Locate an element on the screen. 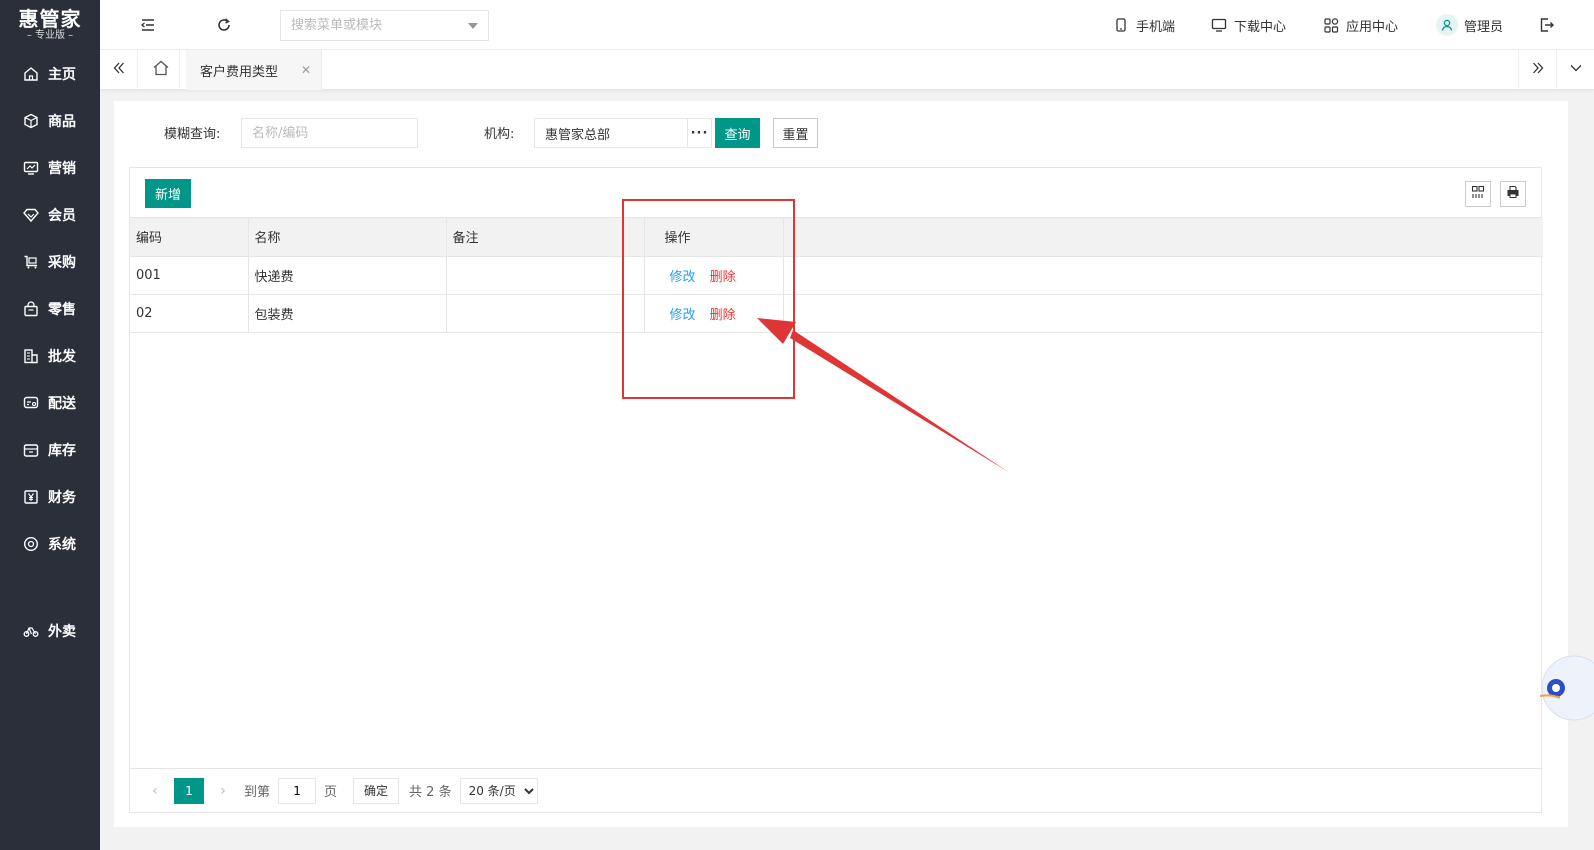  logo-title: 惠管家 is located at coordinates (50, 19).